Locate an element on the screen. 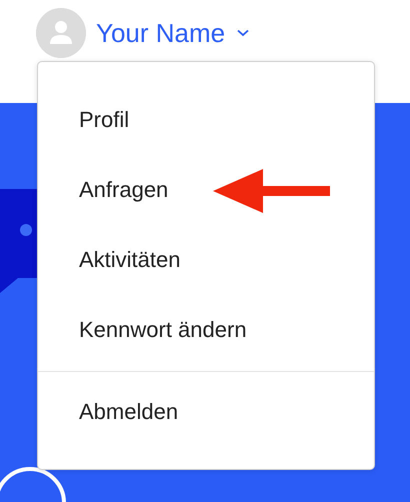 Image resolution: width=410 pixels, height=502 pixels. menu-item: Kennwort ändern is located at coordinates (146, 329).